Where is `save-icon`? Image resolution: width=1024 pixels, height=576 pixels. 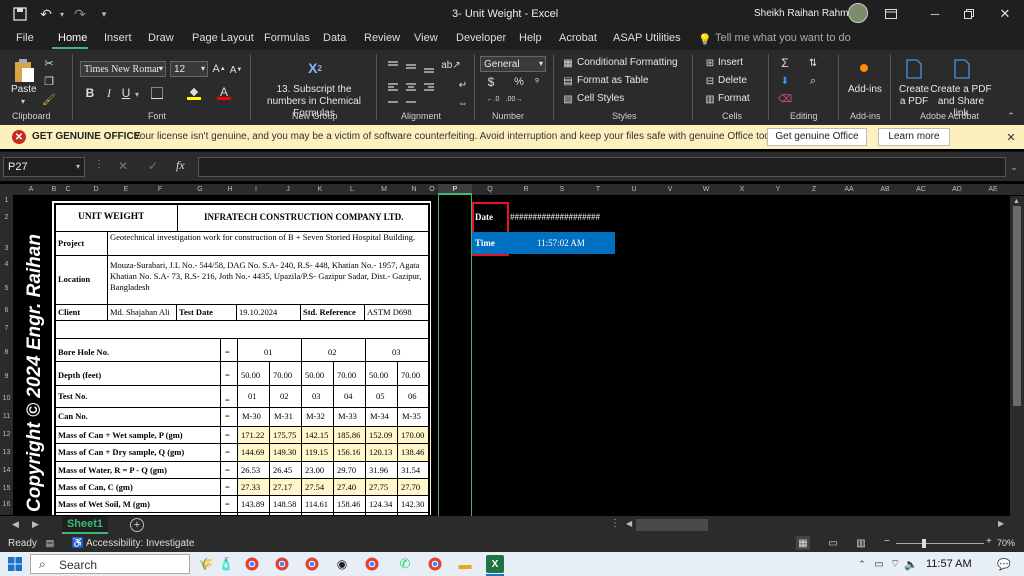
save-icon is located at coordinates (20, 14).